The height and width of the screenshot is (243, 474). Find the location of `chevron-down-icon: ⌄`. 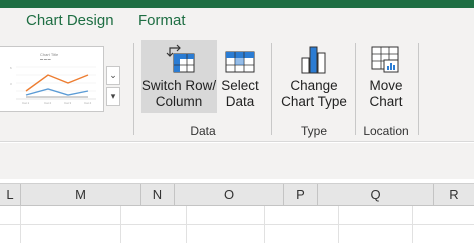

chevron-down-icon: ⌄ is located at coordinates (113, 75).